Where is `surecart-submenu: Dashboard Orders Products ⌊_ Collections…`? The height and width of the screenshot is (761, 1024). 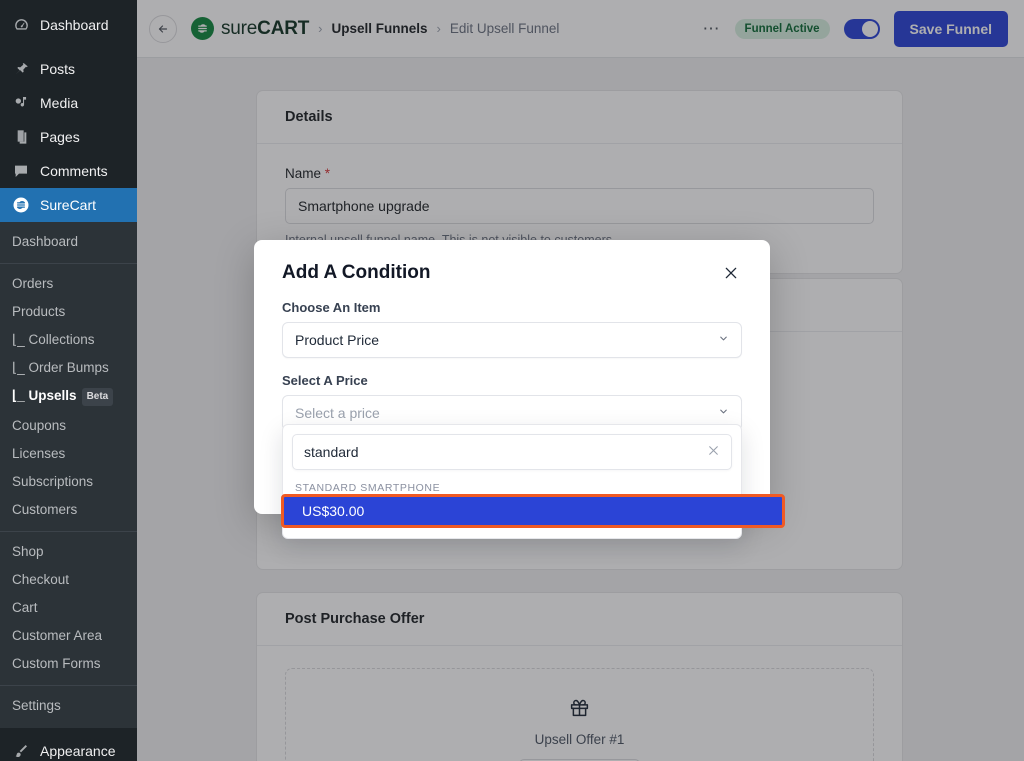 surecart-submenu: Dashboard Orders Products ⌊_ Collections… is located at coordinates (68, 475).